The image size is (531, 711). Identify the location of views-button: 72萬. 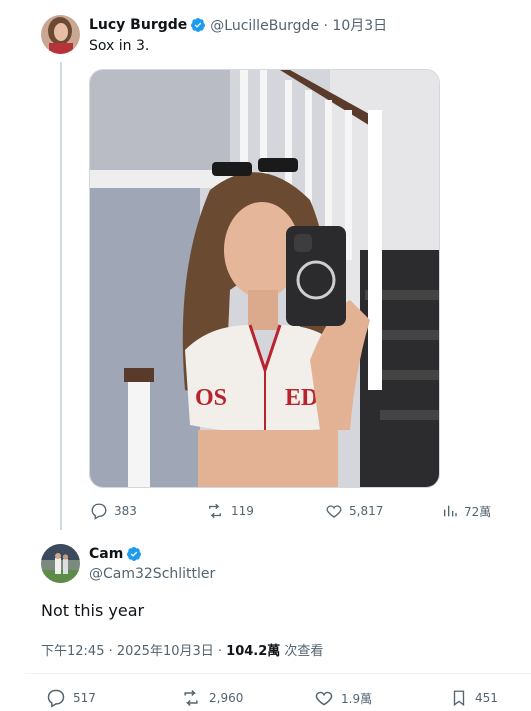
(466, 511).